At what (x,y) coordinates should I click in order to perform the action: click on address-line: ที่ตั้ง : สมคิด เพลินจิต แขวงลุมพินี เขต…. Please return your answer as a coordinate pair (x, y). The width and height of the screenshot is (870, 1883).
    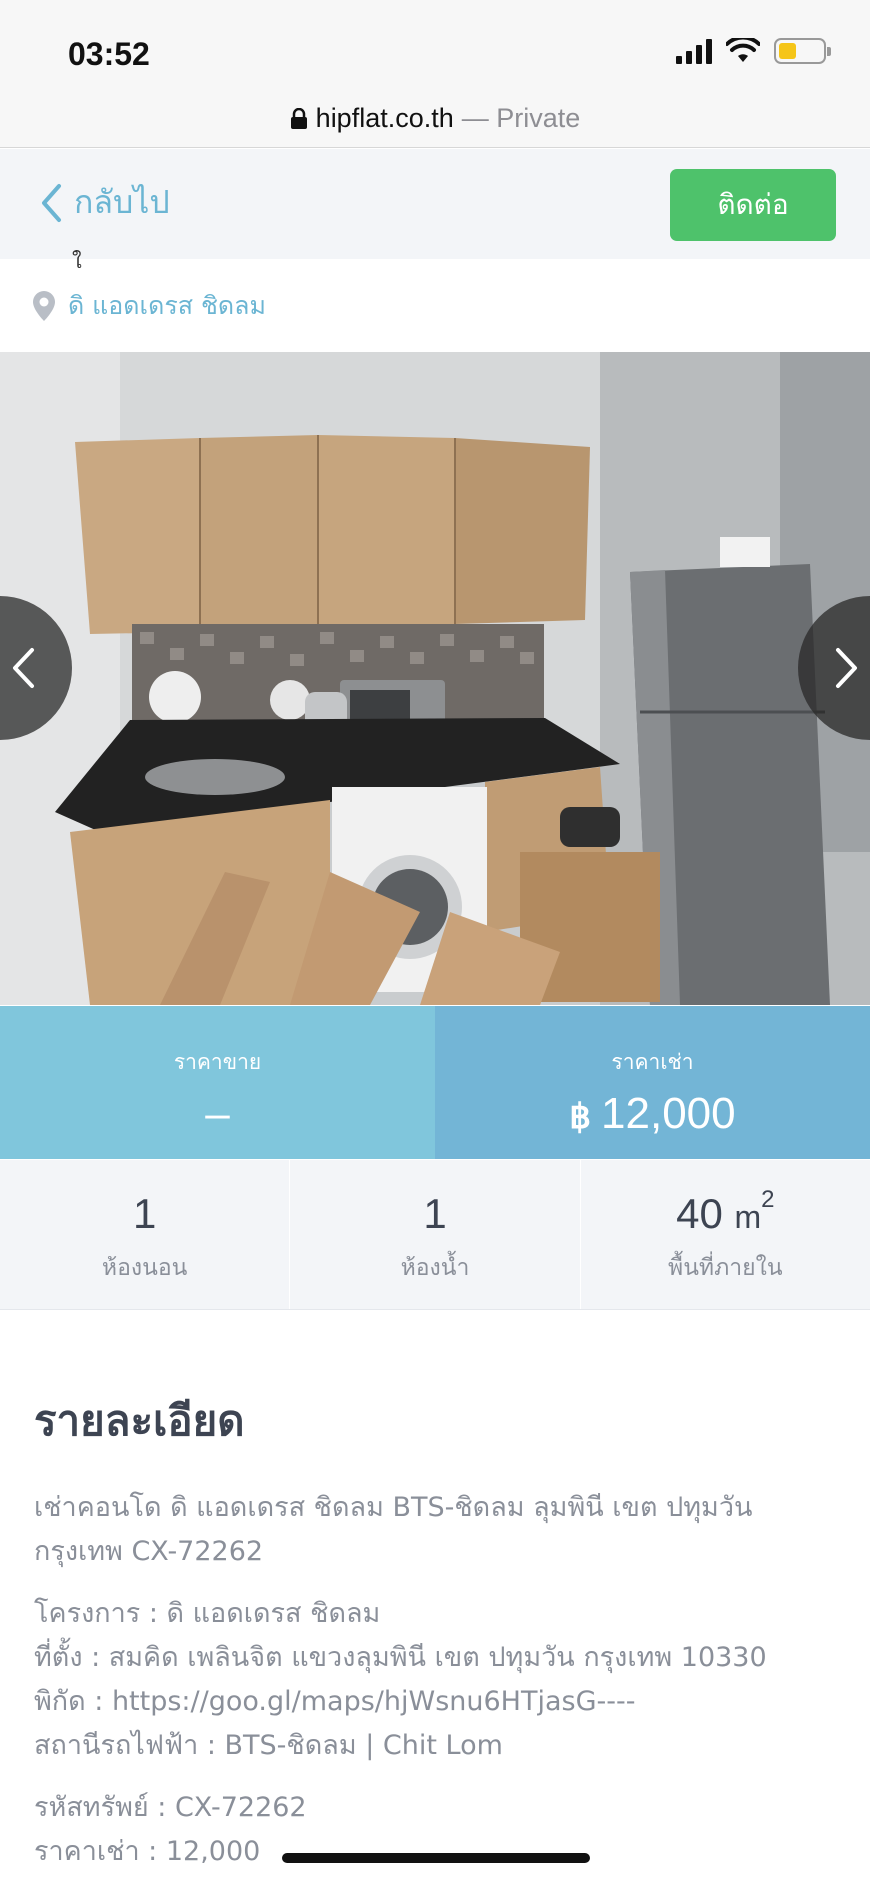
    Looking at the image, I should click on (400, 1657).